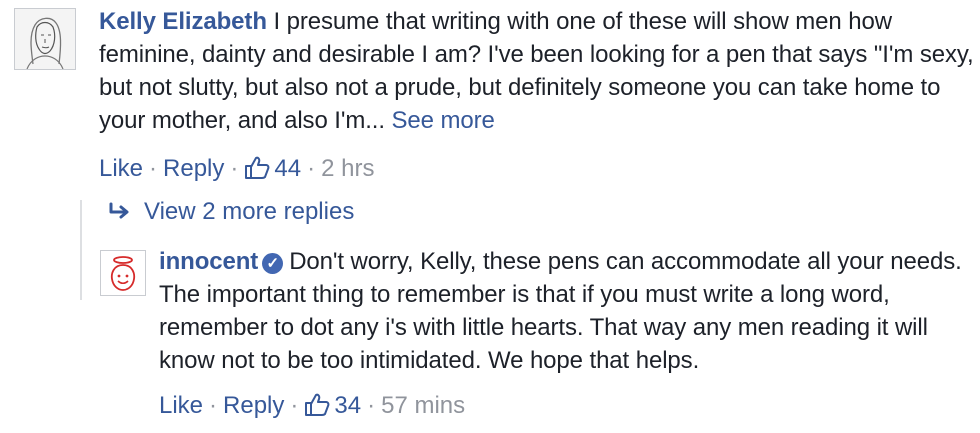  What do you see at coordinates (183, 21) in the screenshot?
I see `comment-author-kelly: Kelly Elizabeth` at bounding box center [183, 21].